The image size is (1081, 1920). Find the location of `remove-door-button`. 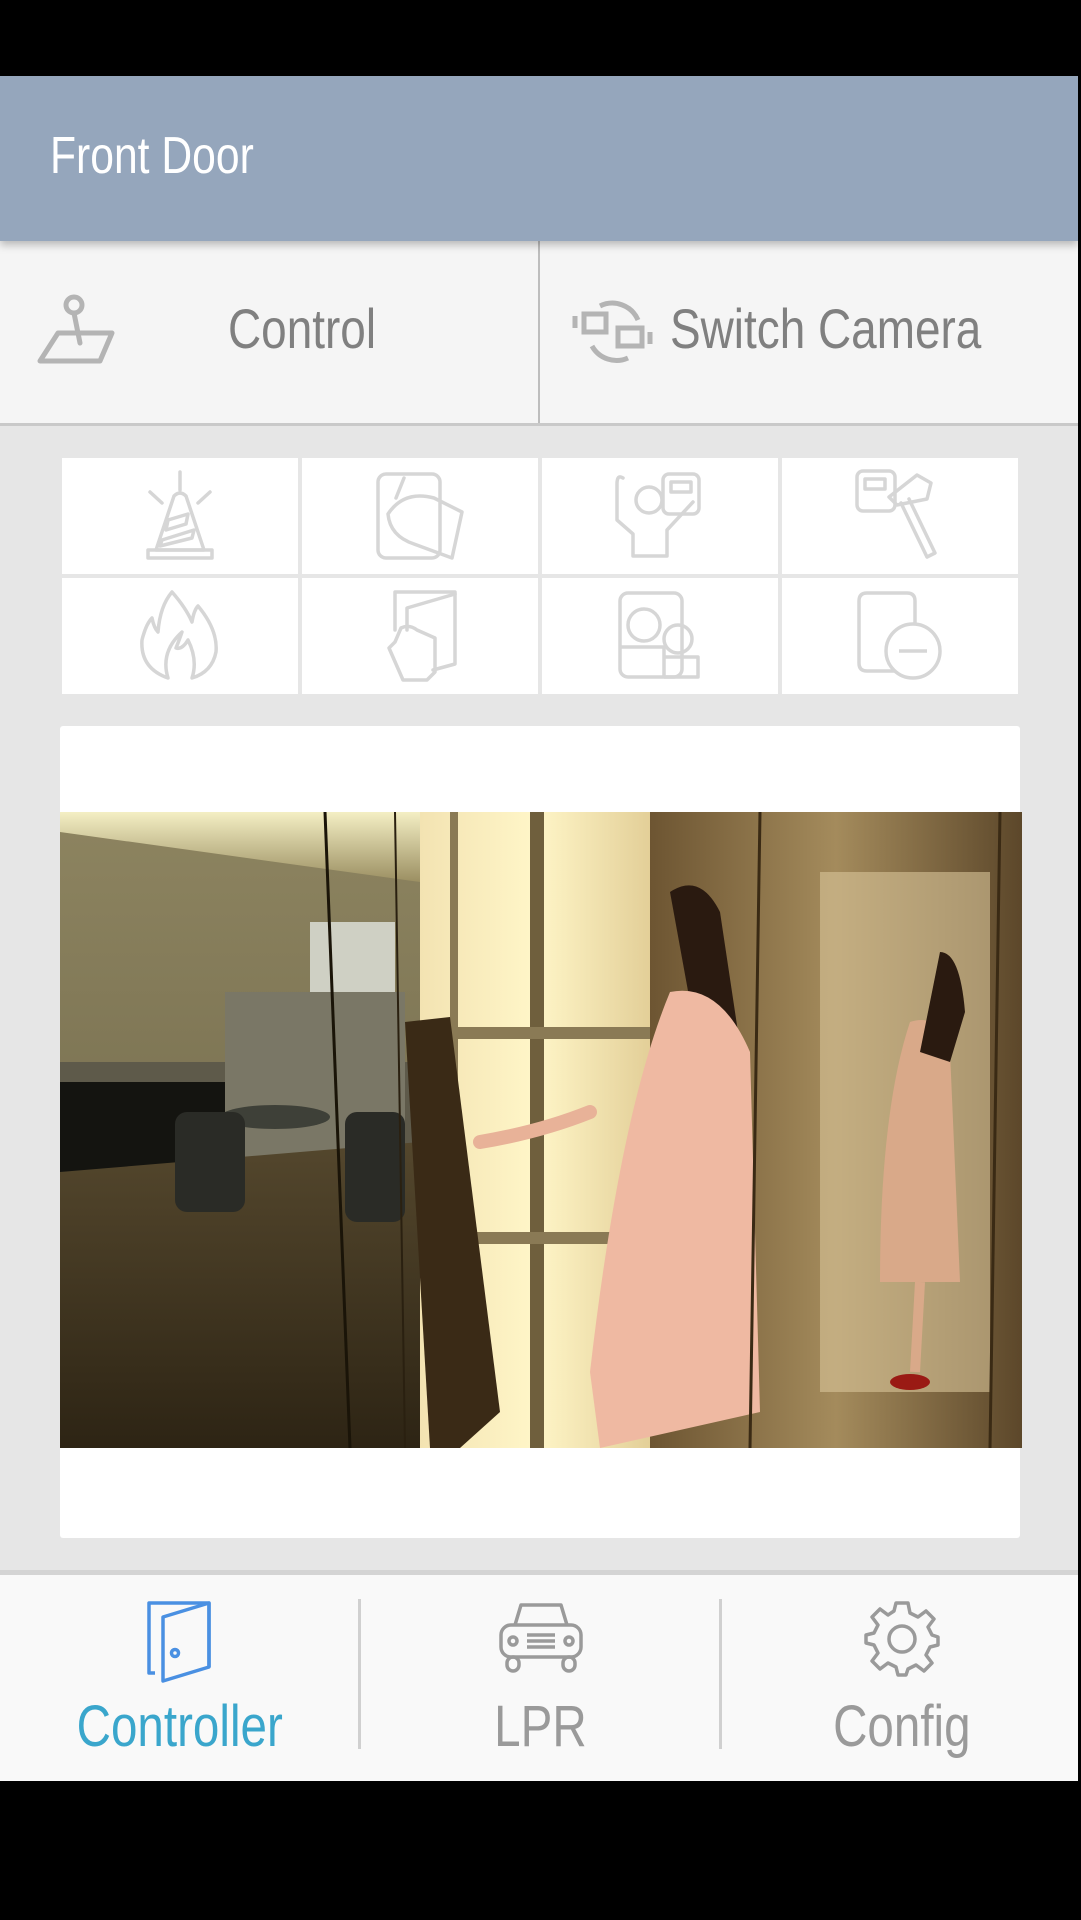

remove-door-button is located at coordinates (900, 636).